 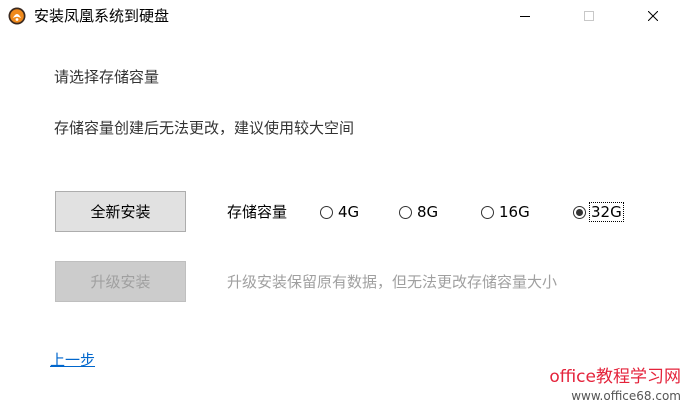 What do you see at coordinates (606, 212) in the screenshot?
I see `radio-label: 32G` at bounding box center [606, 212].